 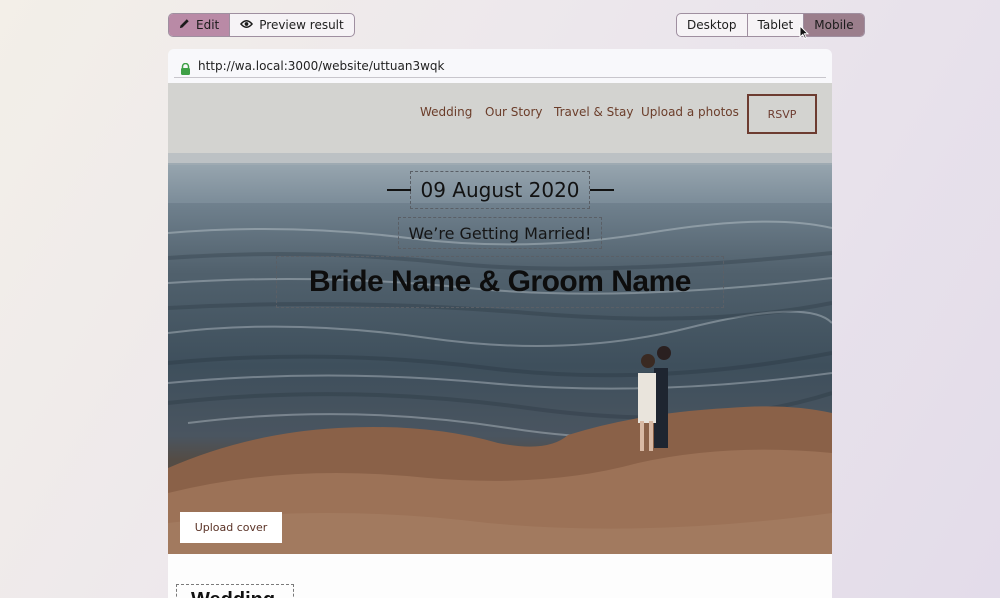 I want to click on eye-icon, so click(x=247, y=25).